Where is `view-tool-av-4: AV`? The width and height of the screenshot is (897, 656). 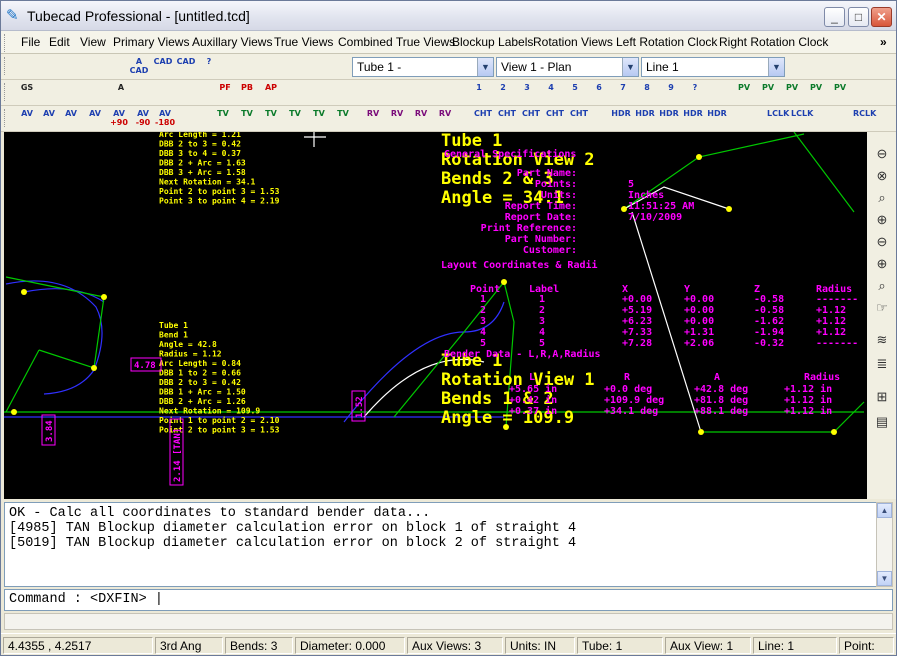 view-tool-av-4: AV is located at coordinates (95, 119).